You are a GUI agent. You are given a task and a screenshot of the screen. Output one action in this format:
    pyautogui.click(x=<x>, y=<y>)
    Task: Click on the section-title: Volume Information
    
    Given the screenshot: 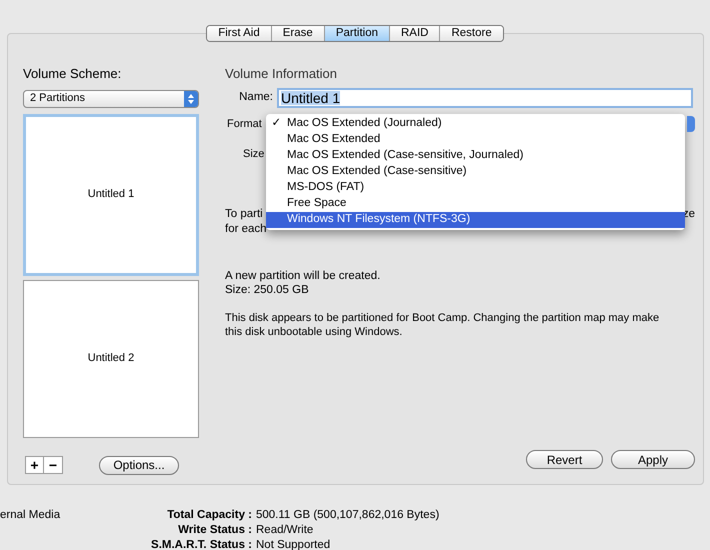 What is the action you would take?
    pyautogui.click(x=281, y=74)
    